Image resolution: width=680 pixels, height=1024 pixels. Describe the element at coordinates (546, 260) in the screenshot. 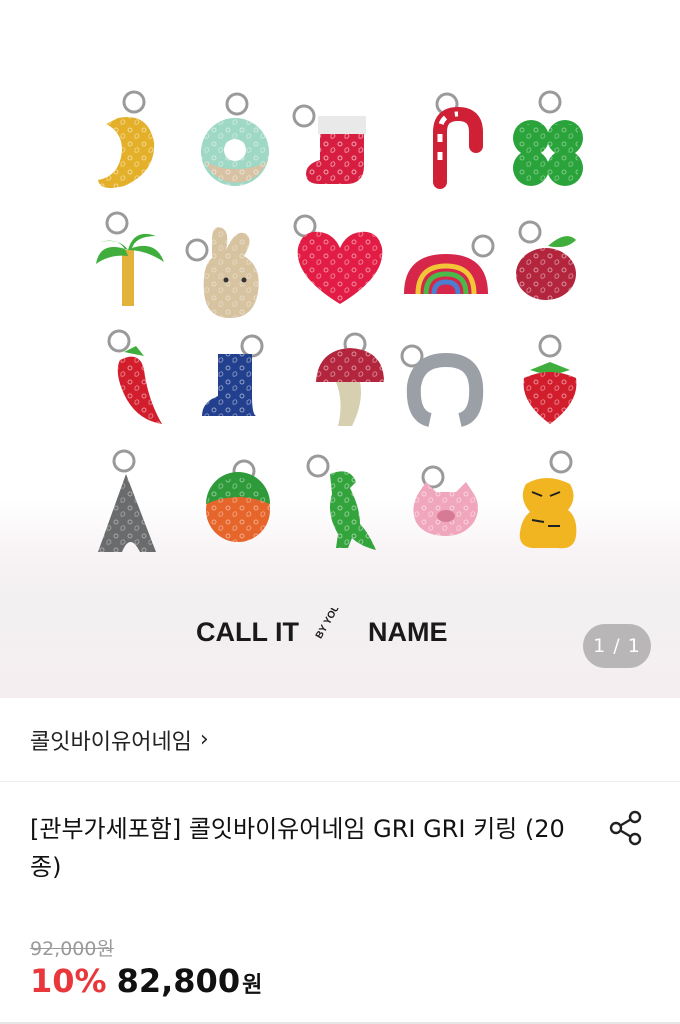

I see `apple-keyring` at that location.